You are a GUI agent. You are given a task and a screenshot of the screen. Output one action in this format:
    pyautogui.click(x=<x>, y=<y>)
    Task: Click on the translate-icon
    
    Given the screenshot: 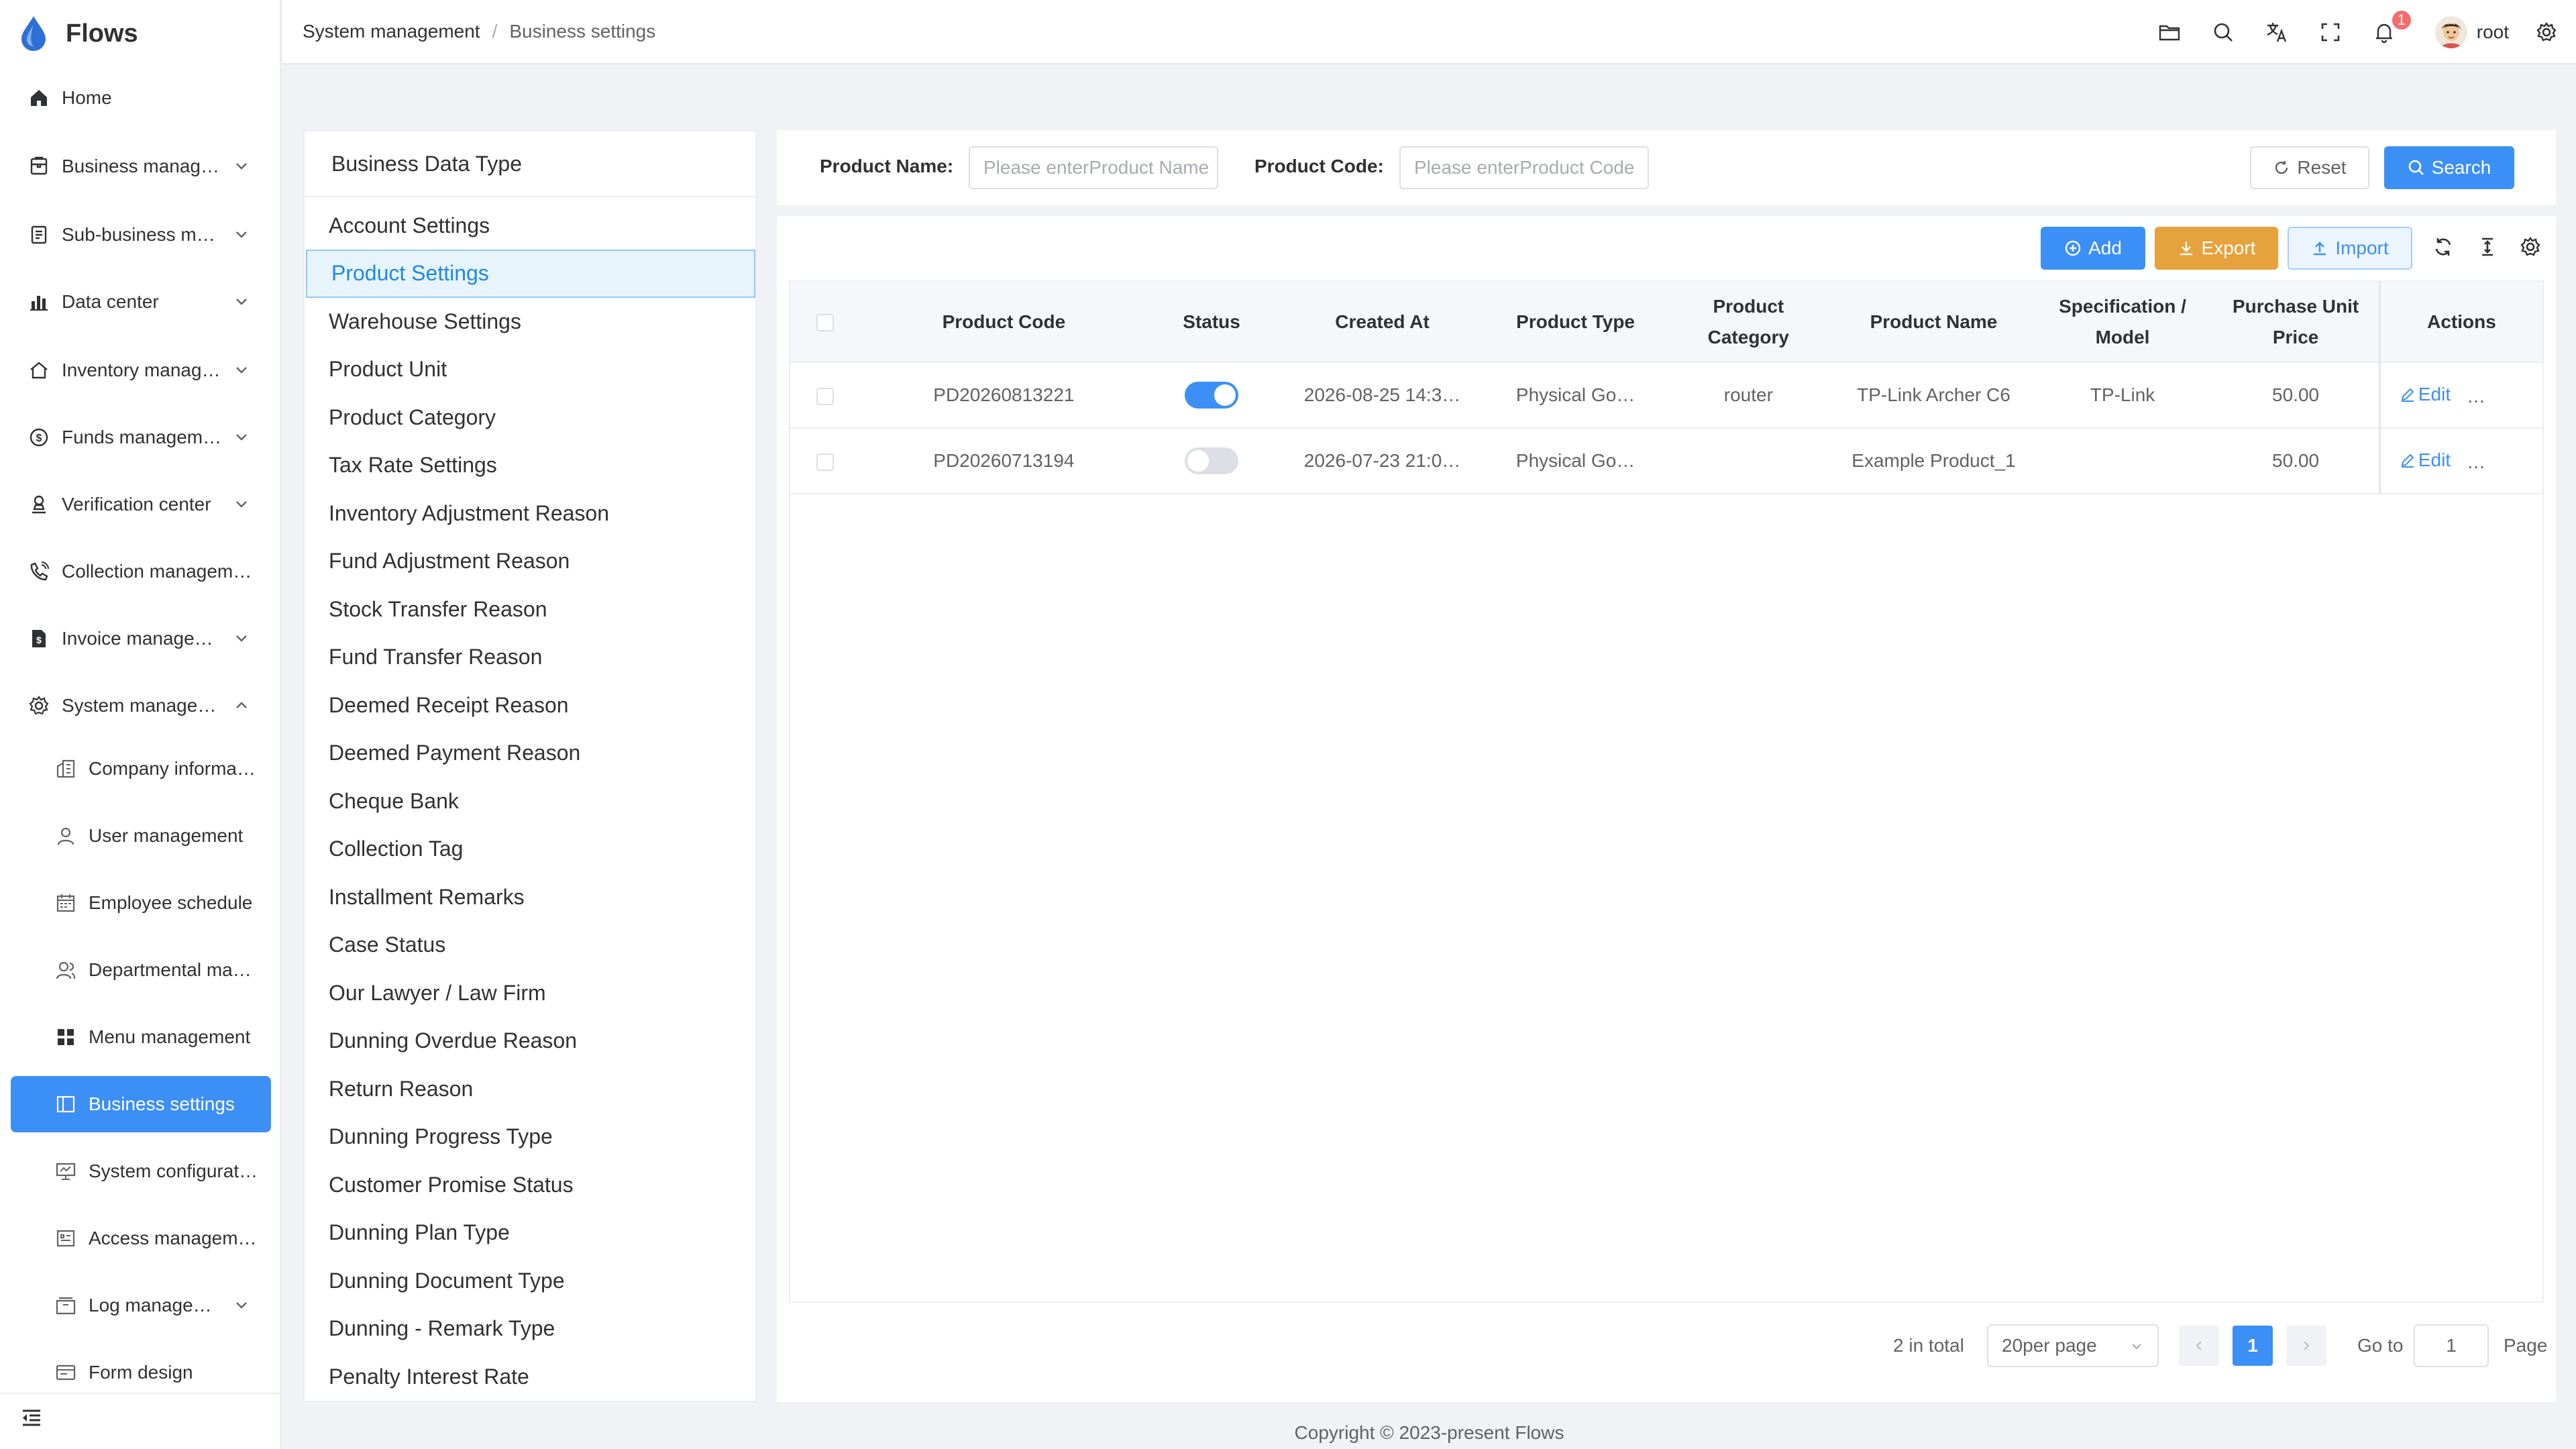 What is the action you would take?
    pyautogui.click(x=2276, y=32)
    